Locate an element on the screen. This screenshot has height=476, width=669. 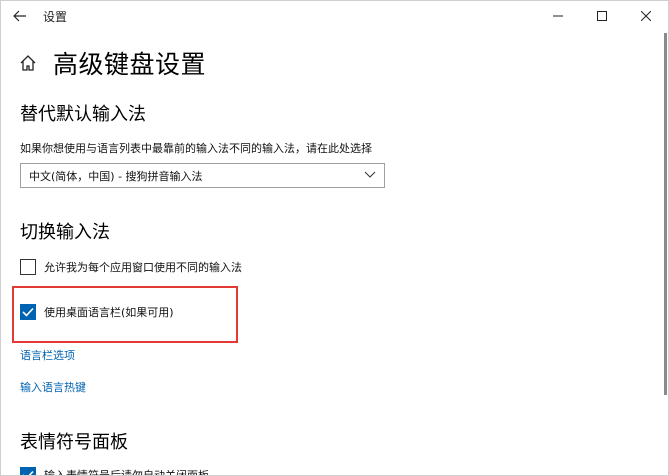
page-title: 高级键盘设置 is located at coordinates (130, 64).